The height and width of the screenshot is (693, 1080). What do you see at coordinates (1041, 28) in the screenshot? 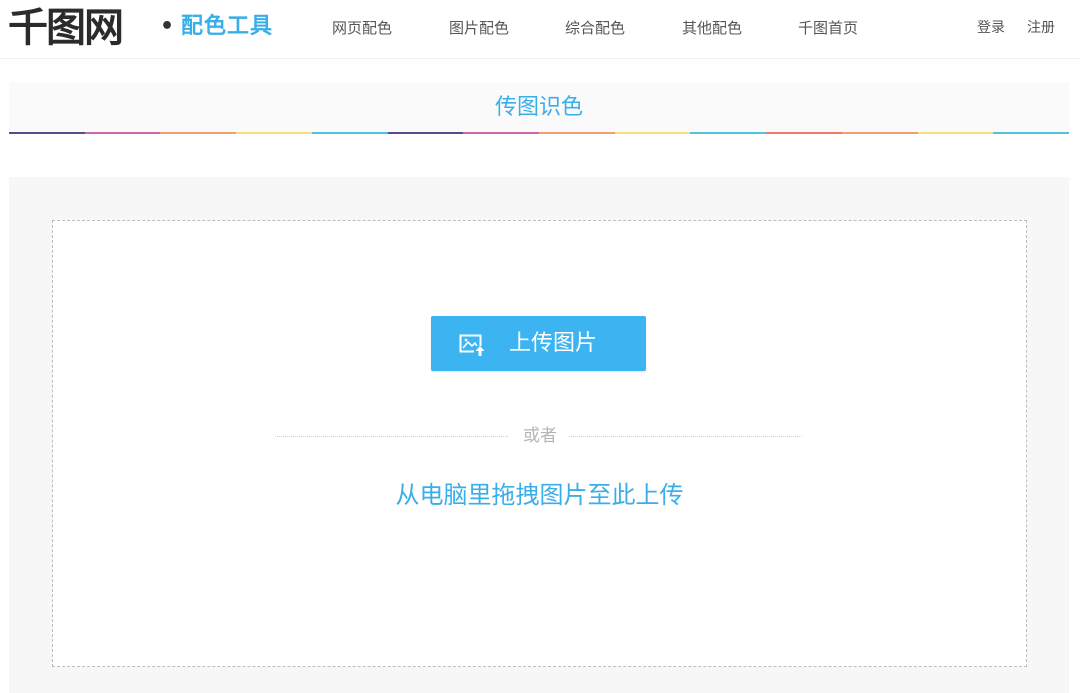
I see `register-link: 注册` at bounding box center [1041, 28].